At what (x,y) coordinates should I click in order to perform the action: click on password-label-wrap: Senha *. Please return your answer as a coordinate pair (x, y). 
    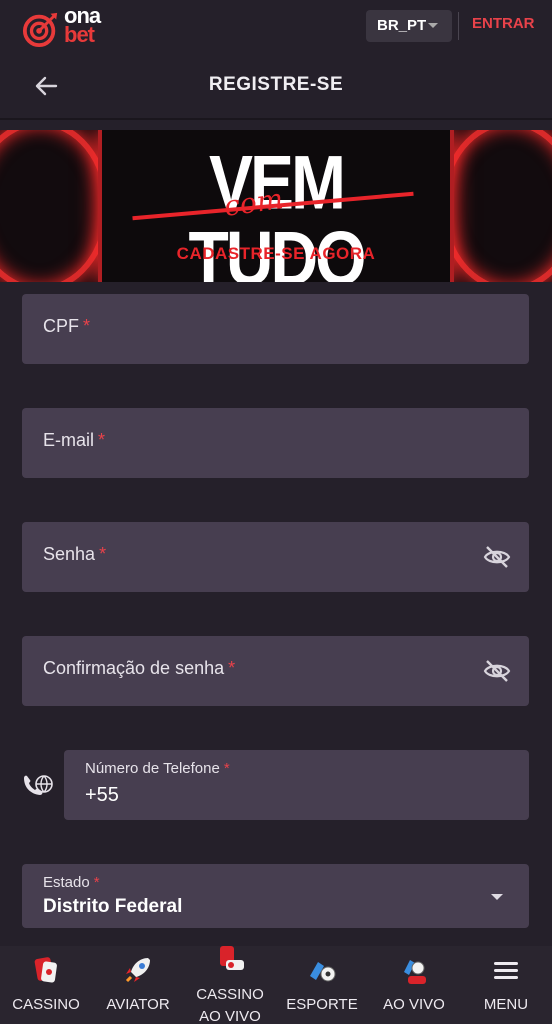
    Looking at the image, I should click on (74, 554).